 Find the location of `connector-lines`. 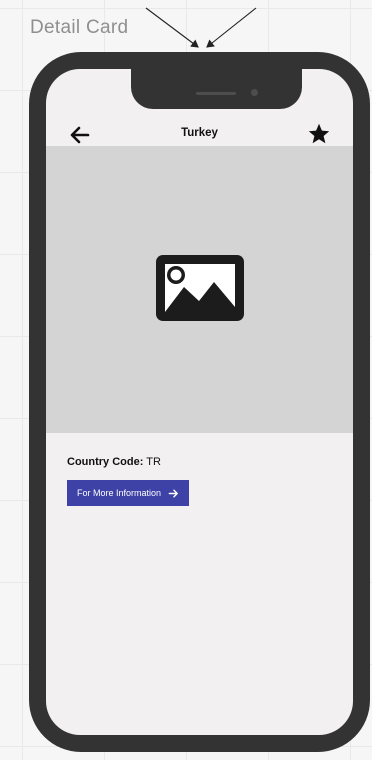

connector-lines is located at coordinates (201, 27).